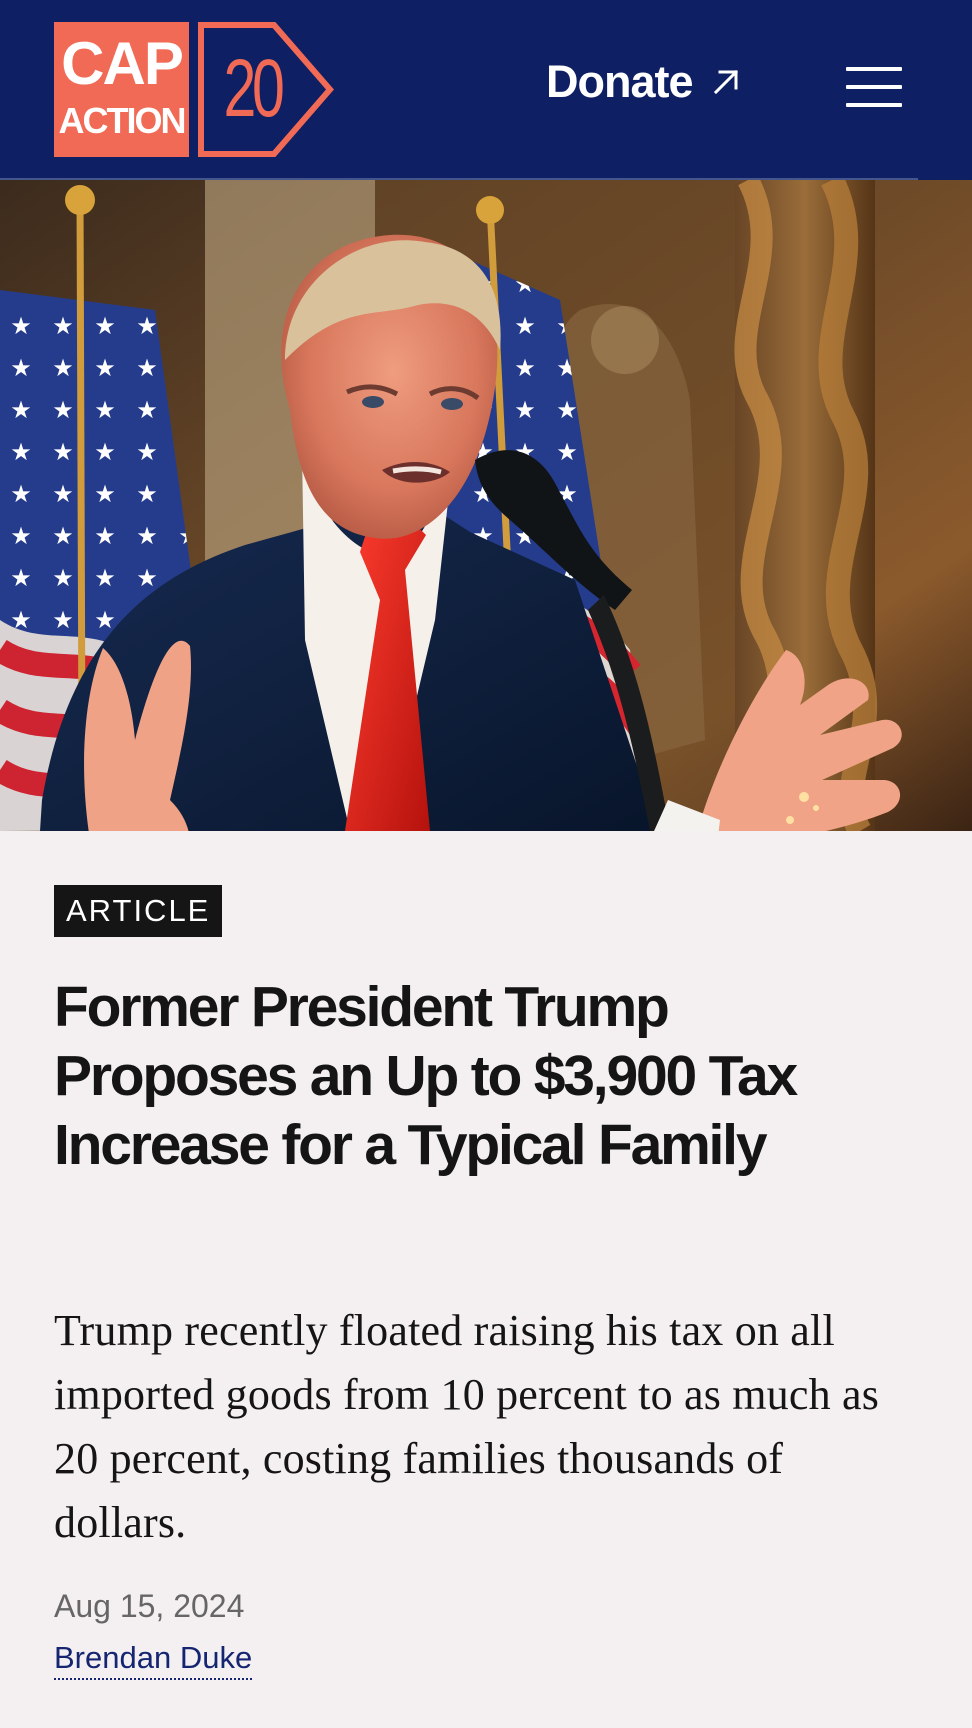  I want to click on publish-date: Aug 15, 2024, so click(149, 1606).